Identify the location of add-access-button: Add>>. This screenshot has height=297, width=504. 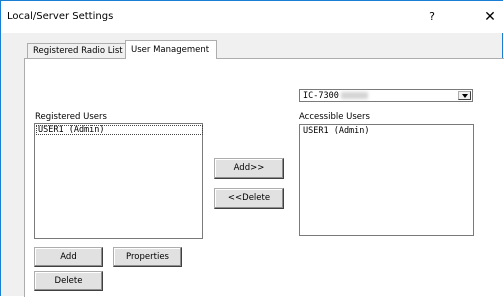
(249, 168).